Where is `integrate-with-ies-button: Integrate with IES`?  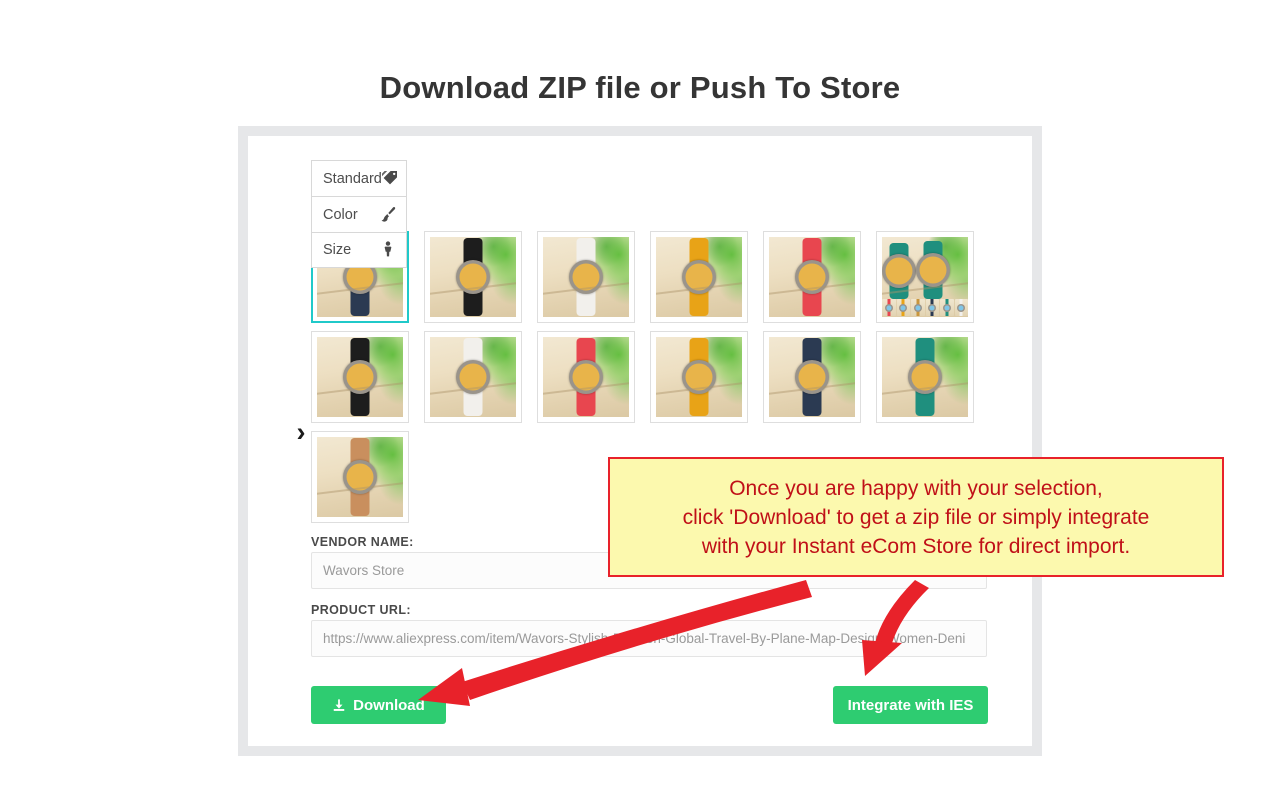 integrate-with-ies-button: Integrate with IES is located at coordinates (910, 705).